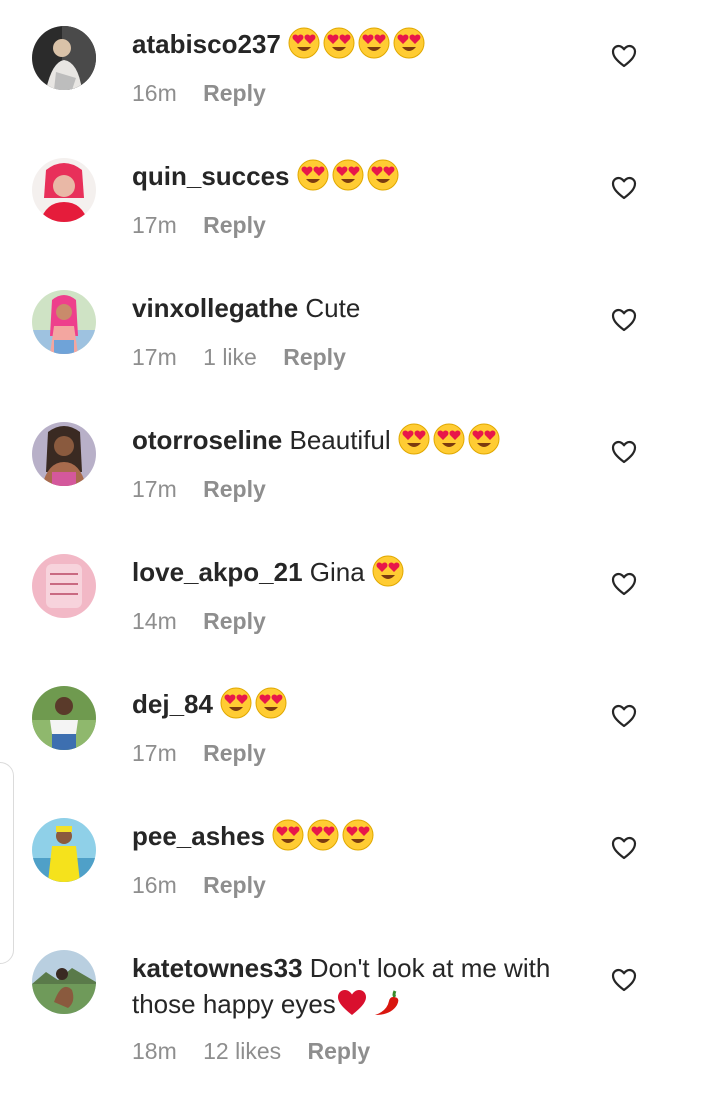 The width and height of the screenshot is (720, 1096). I want to click on comment-text: pee_ashes, so click(362, 836).